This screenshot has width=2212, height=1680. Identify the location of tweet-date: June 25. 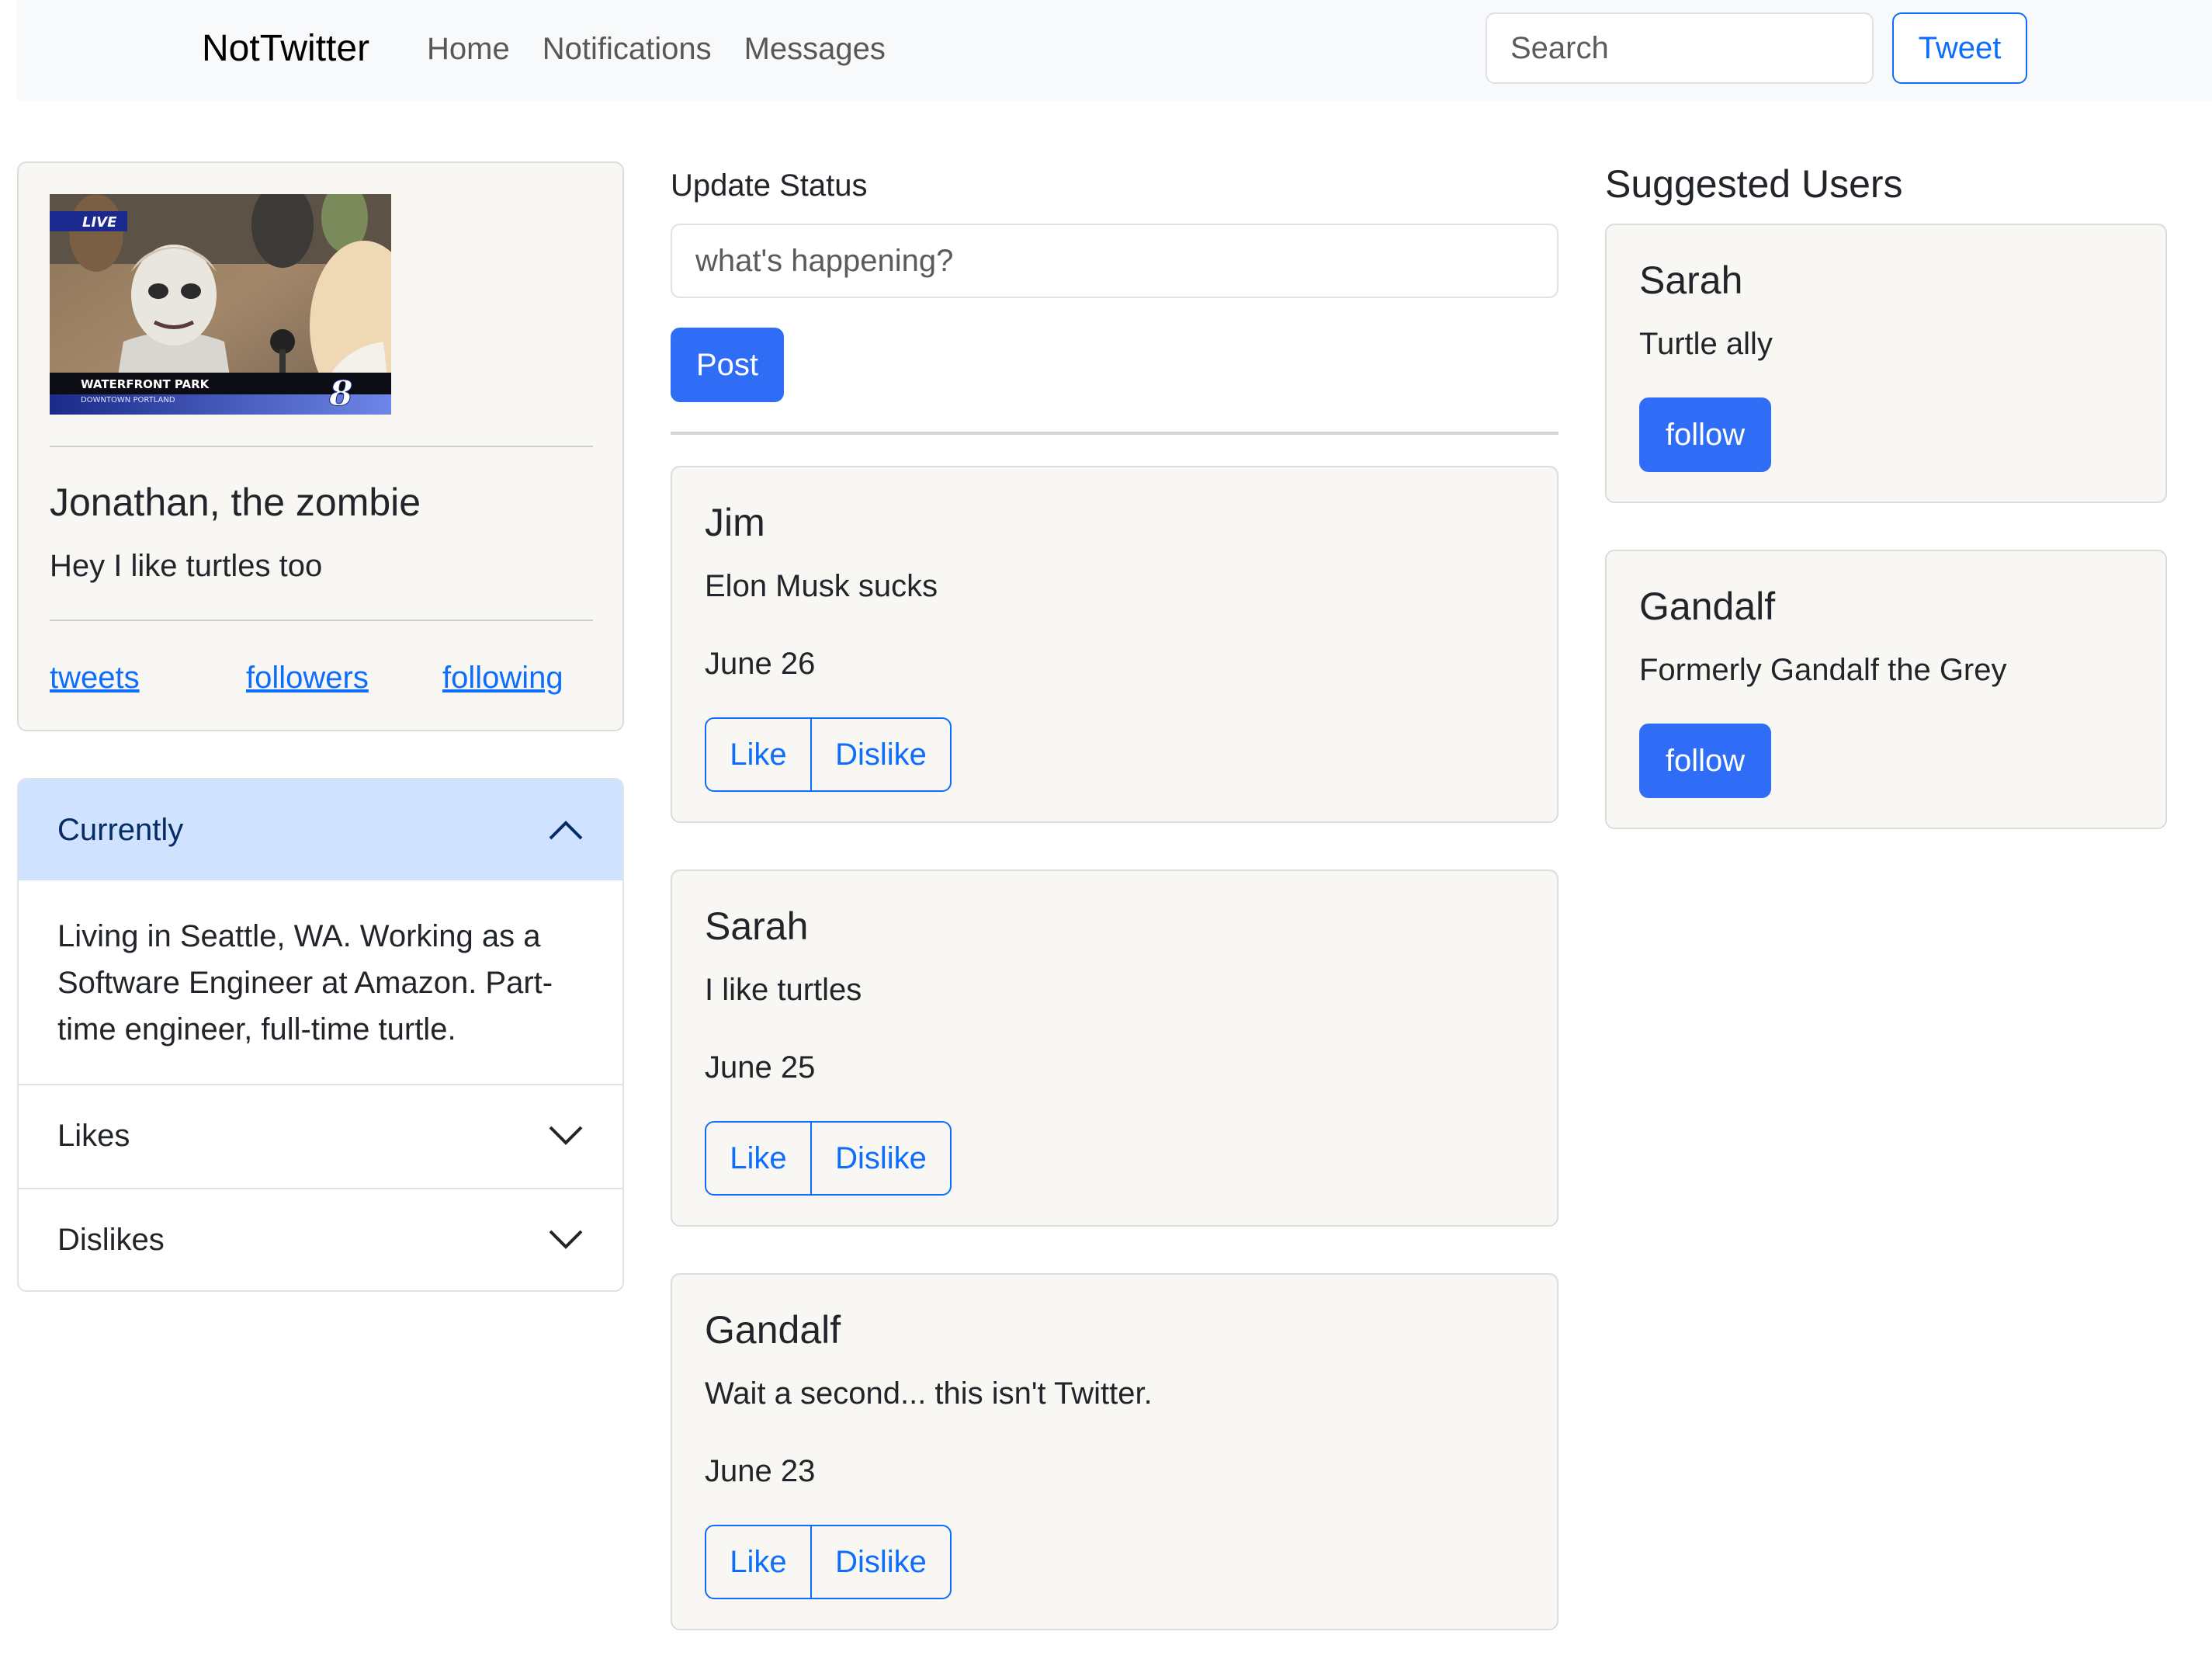
(761, 1067).